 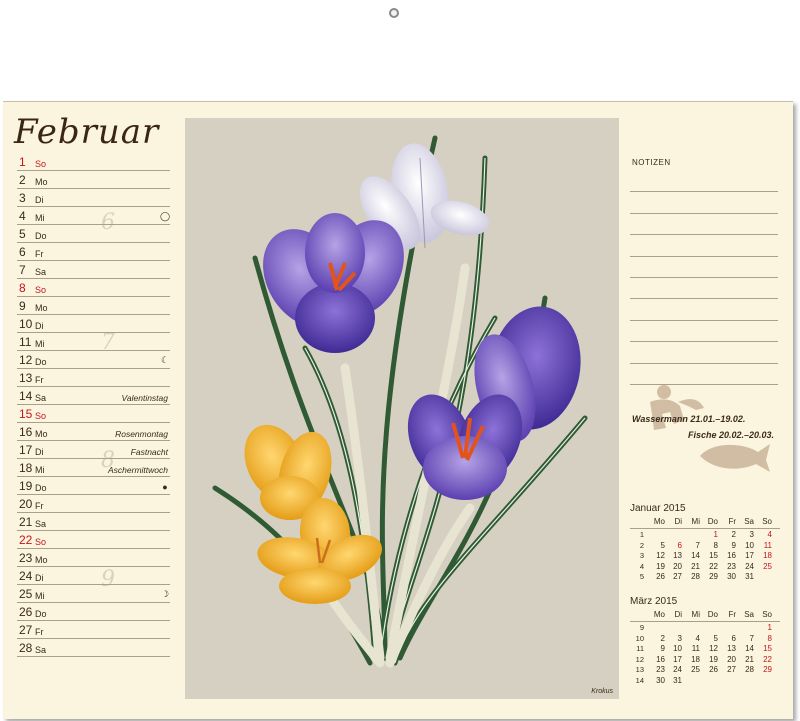 What do you see at coordinates (712, 521) in the screenshot?
I see `weekday-header: Do` at bounding box center [712, 521].